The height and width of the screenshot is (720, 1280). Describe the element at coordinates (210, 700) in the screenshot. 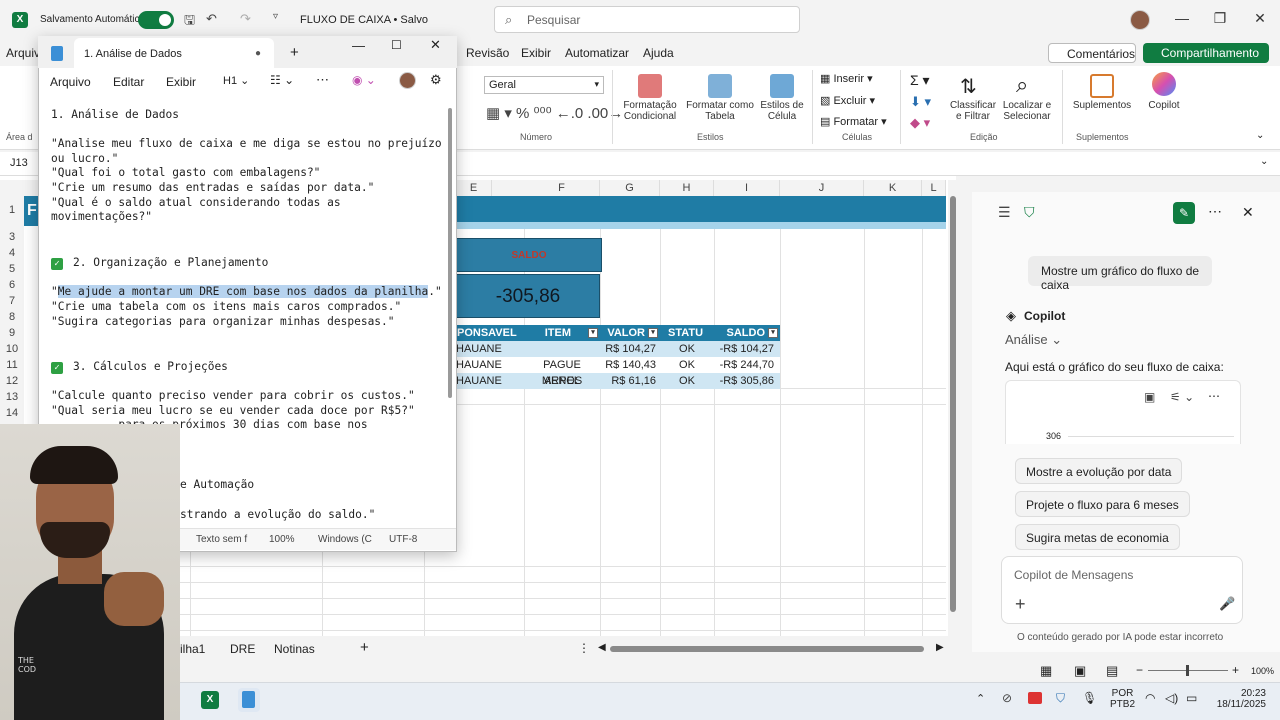

I see `taskbar-excel-icon: X` at that location.